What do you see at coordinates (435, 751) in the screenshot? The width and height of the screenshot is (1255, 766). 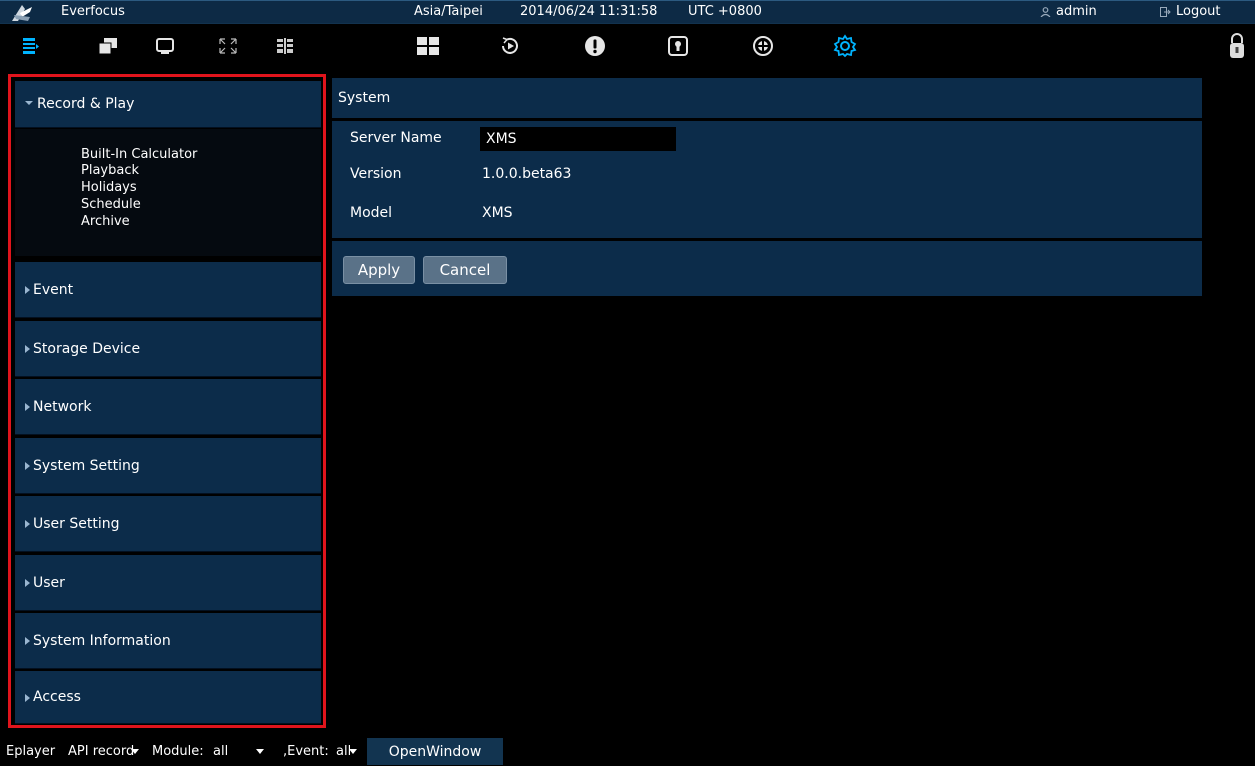 I see `open-window-button: OpenWindow` at bounding box center [435, 751].